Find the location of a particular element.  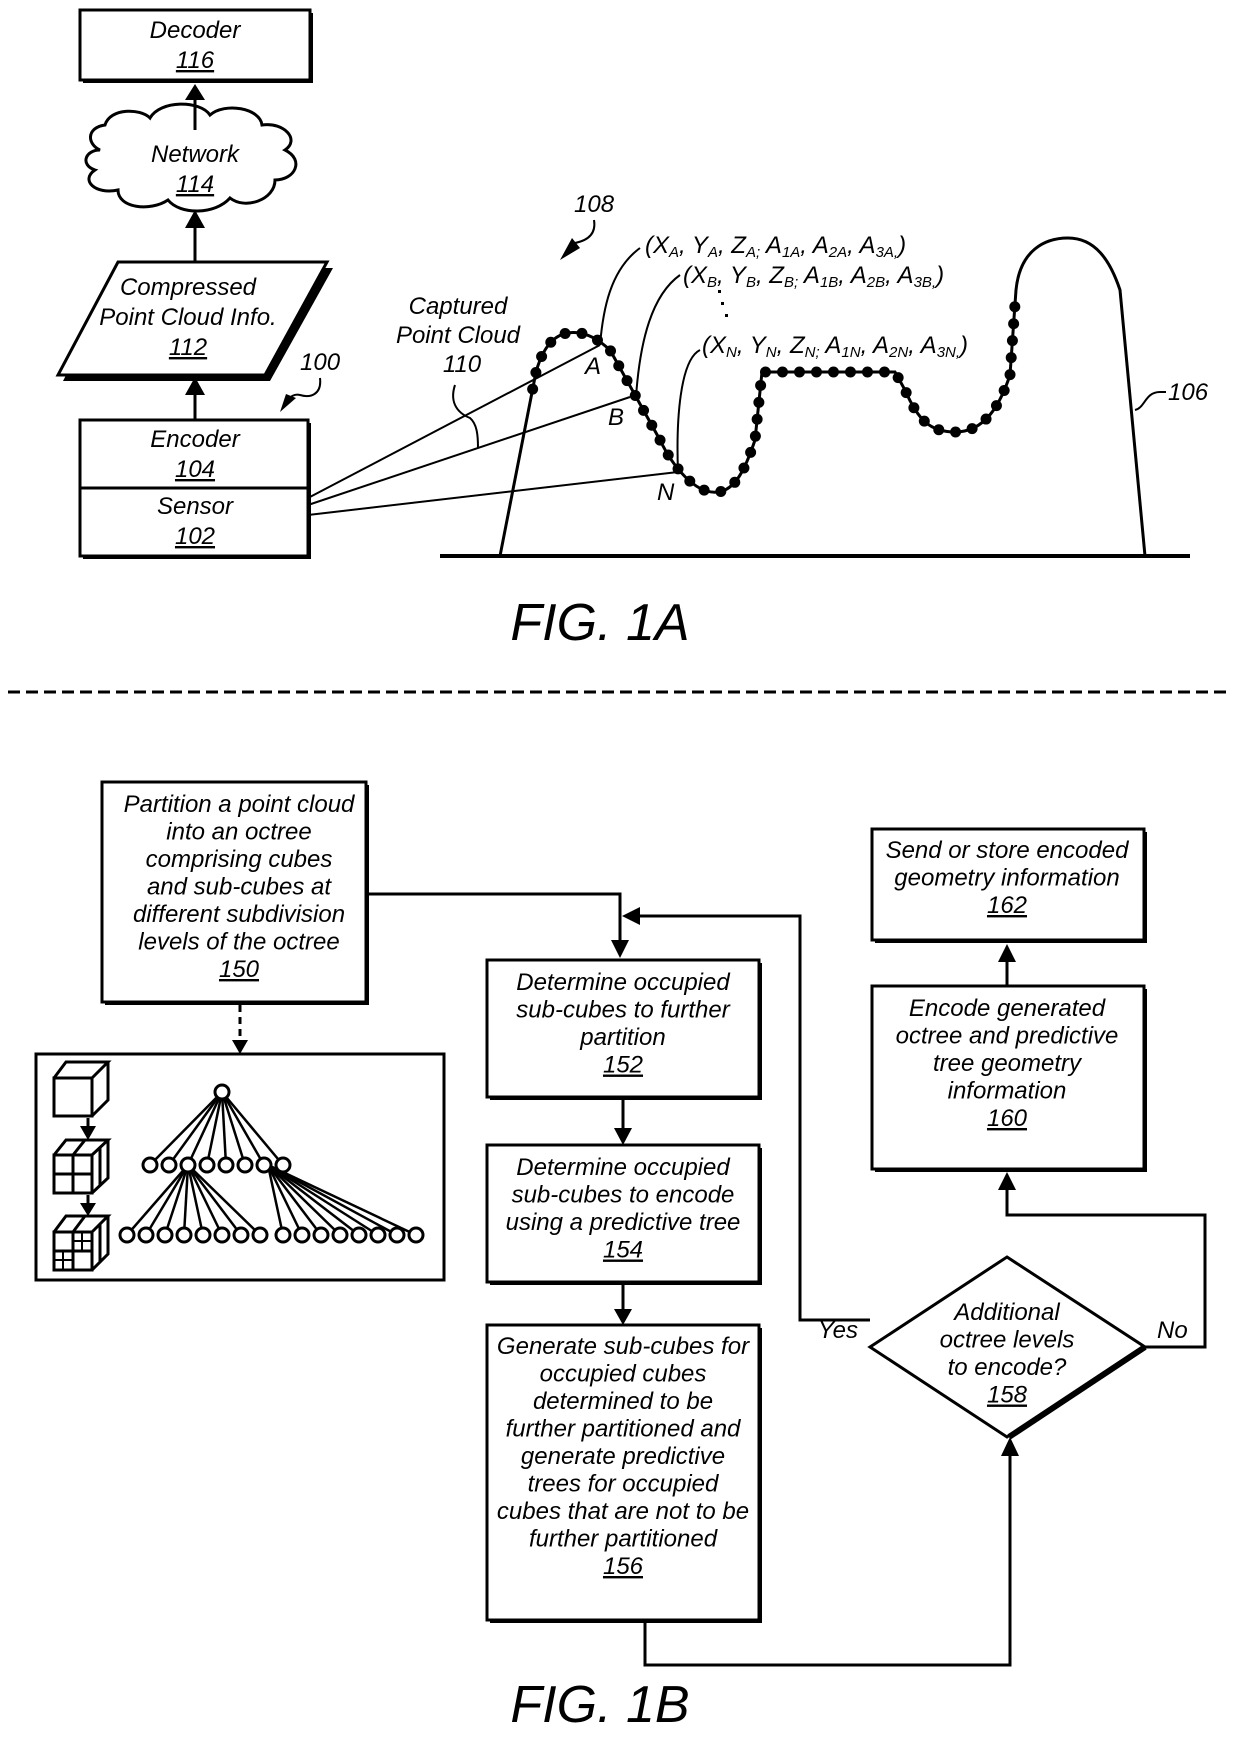

leader-n is located at coordinates (688, 411).